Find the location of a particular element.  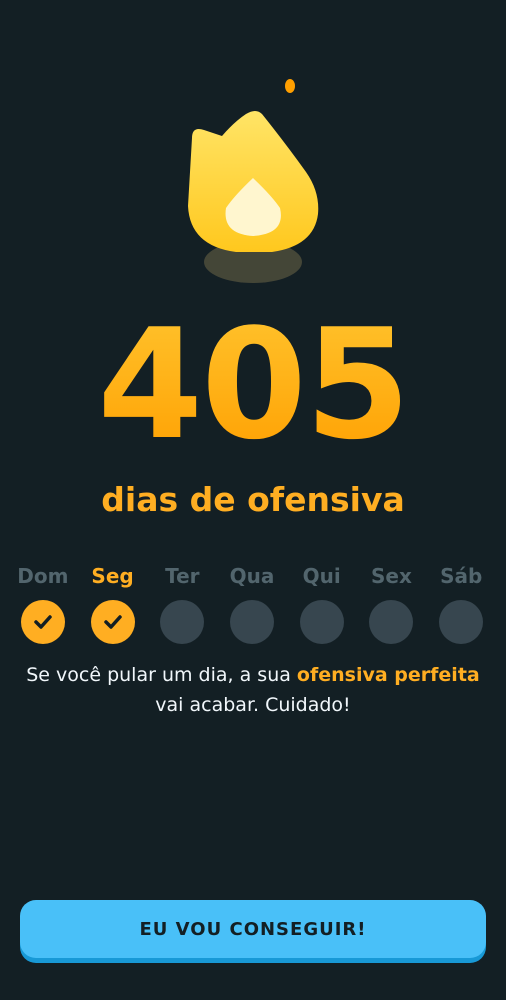

day-fri: Sex is located at coordinates (392, 603).